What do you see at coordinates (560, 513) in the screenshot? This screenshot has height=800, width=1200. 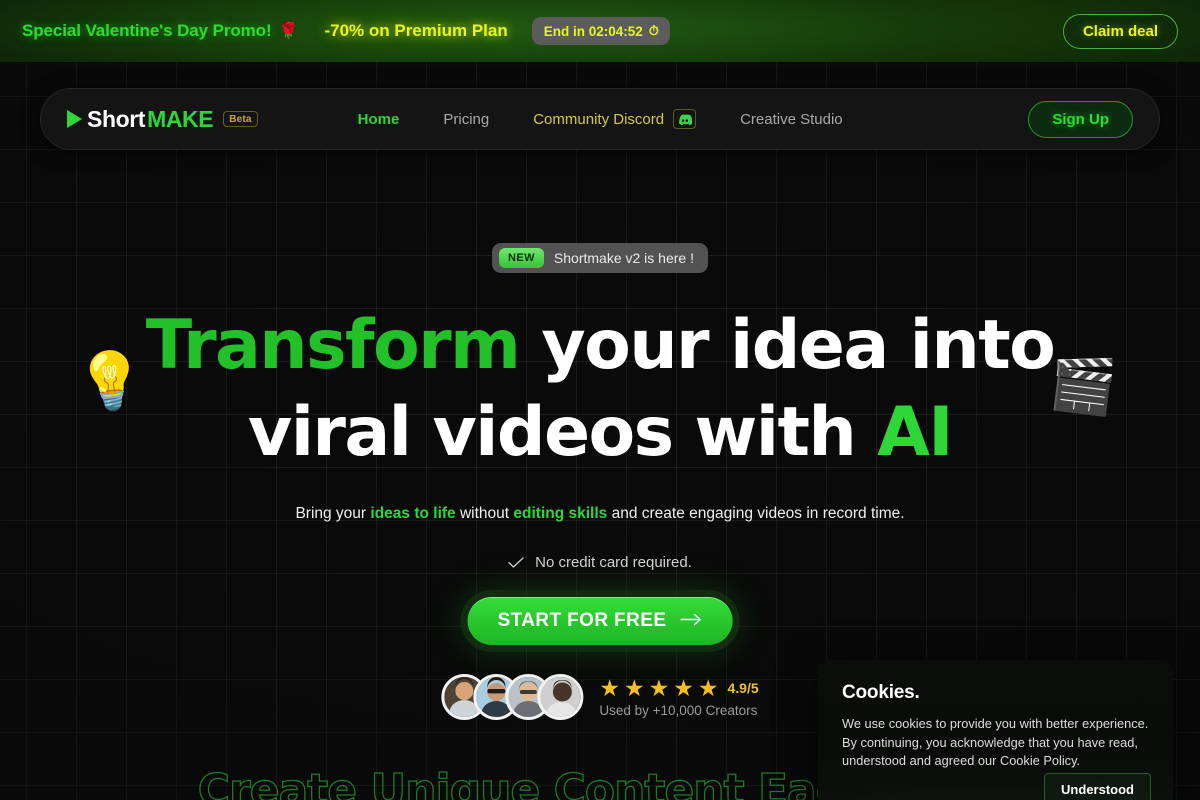 I see `subtitle-highlight-editing: editing skills` at bounding box center [560, 513].